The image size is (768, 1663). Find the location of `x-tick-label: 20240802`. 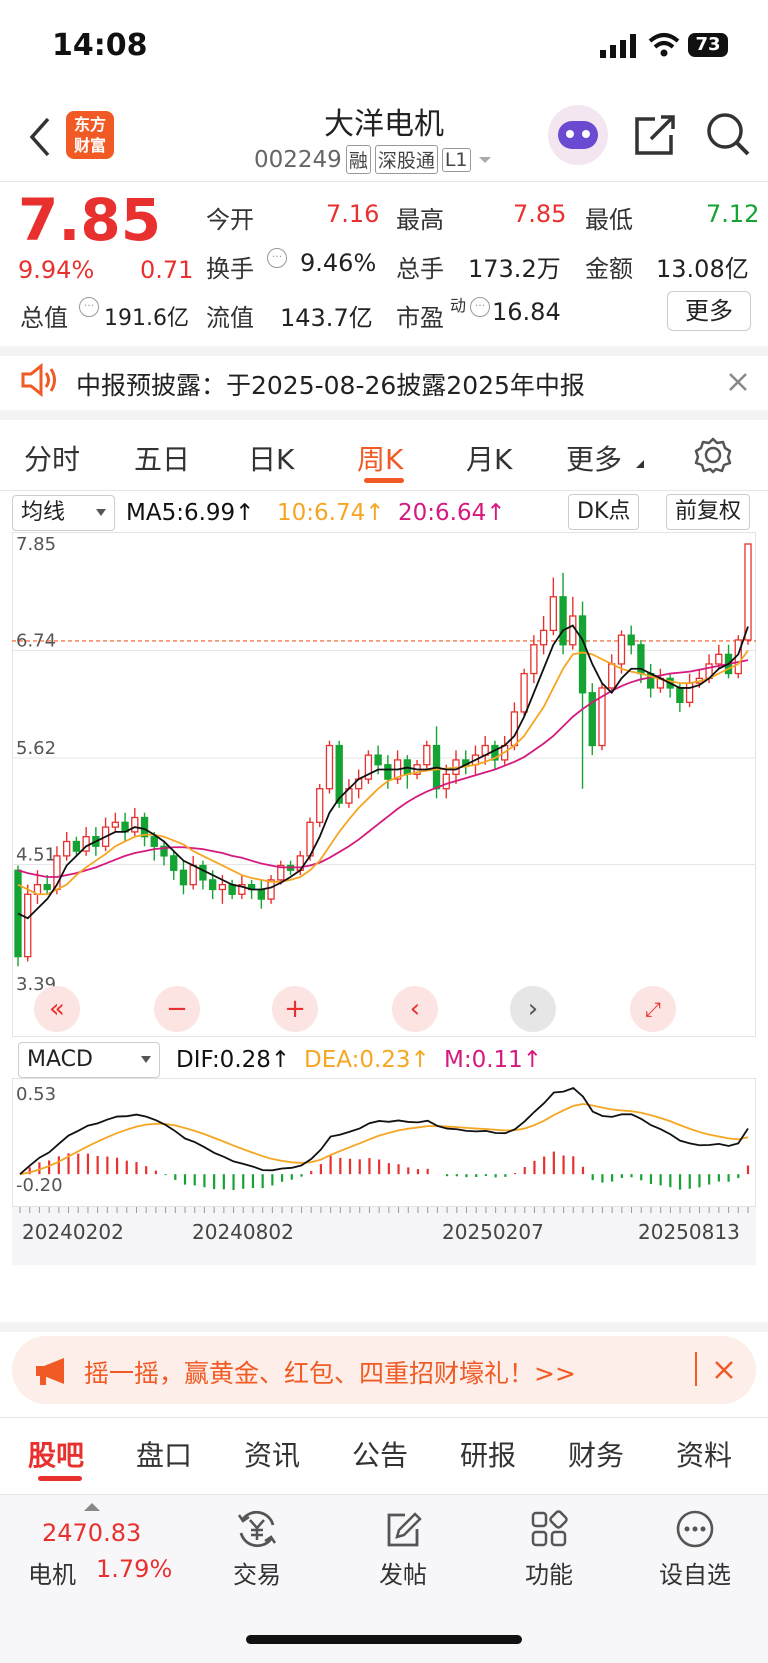

x-tick-label: 20240802 is located at coordinates (243, 1232).